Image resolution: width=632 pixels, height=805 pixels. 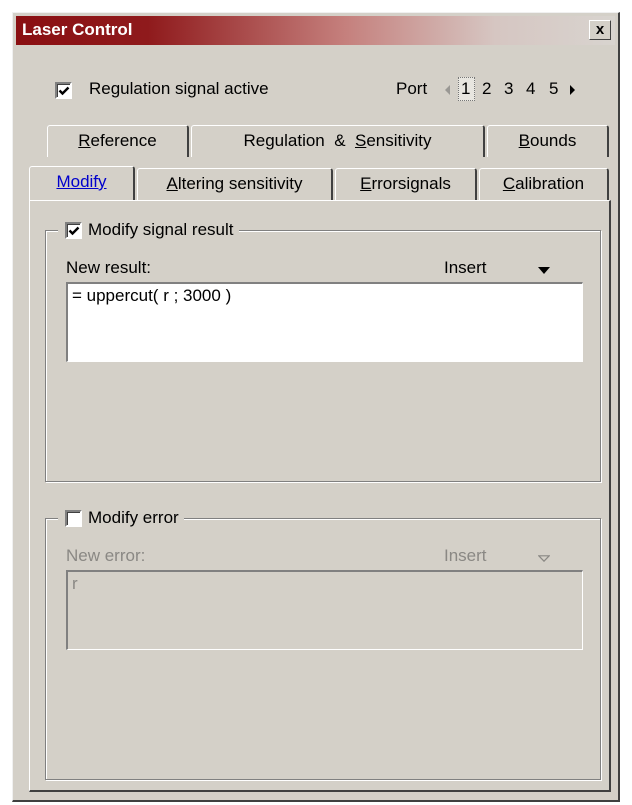 I want to click on new-error-value: r, so click(x=75, y=583).